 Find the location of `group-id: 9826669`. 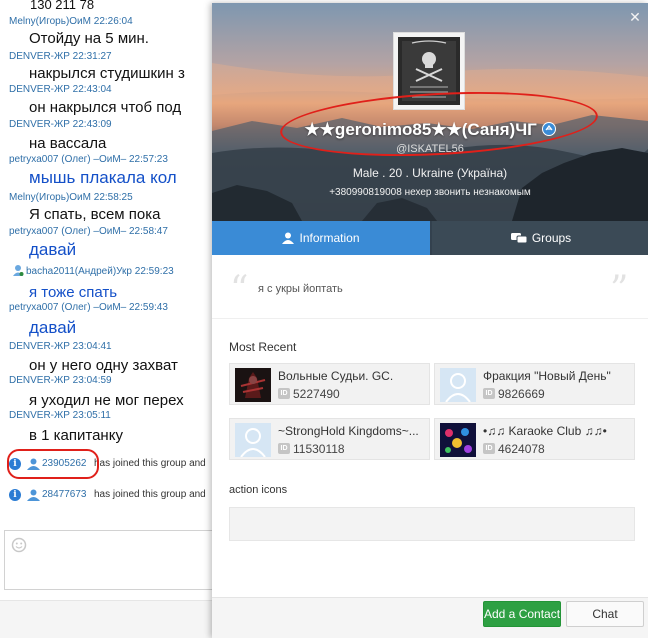

group-id: 9826669 is located at coordinates (521, 394).